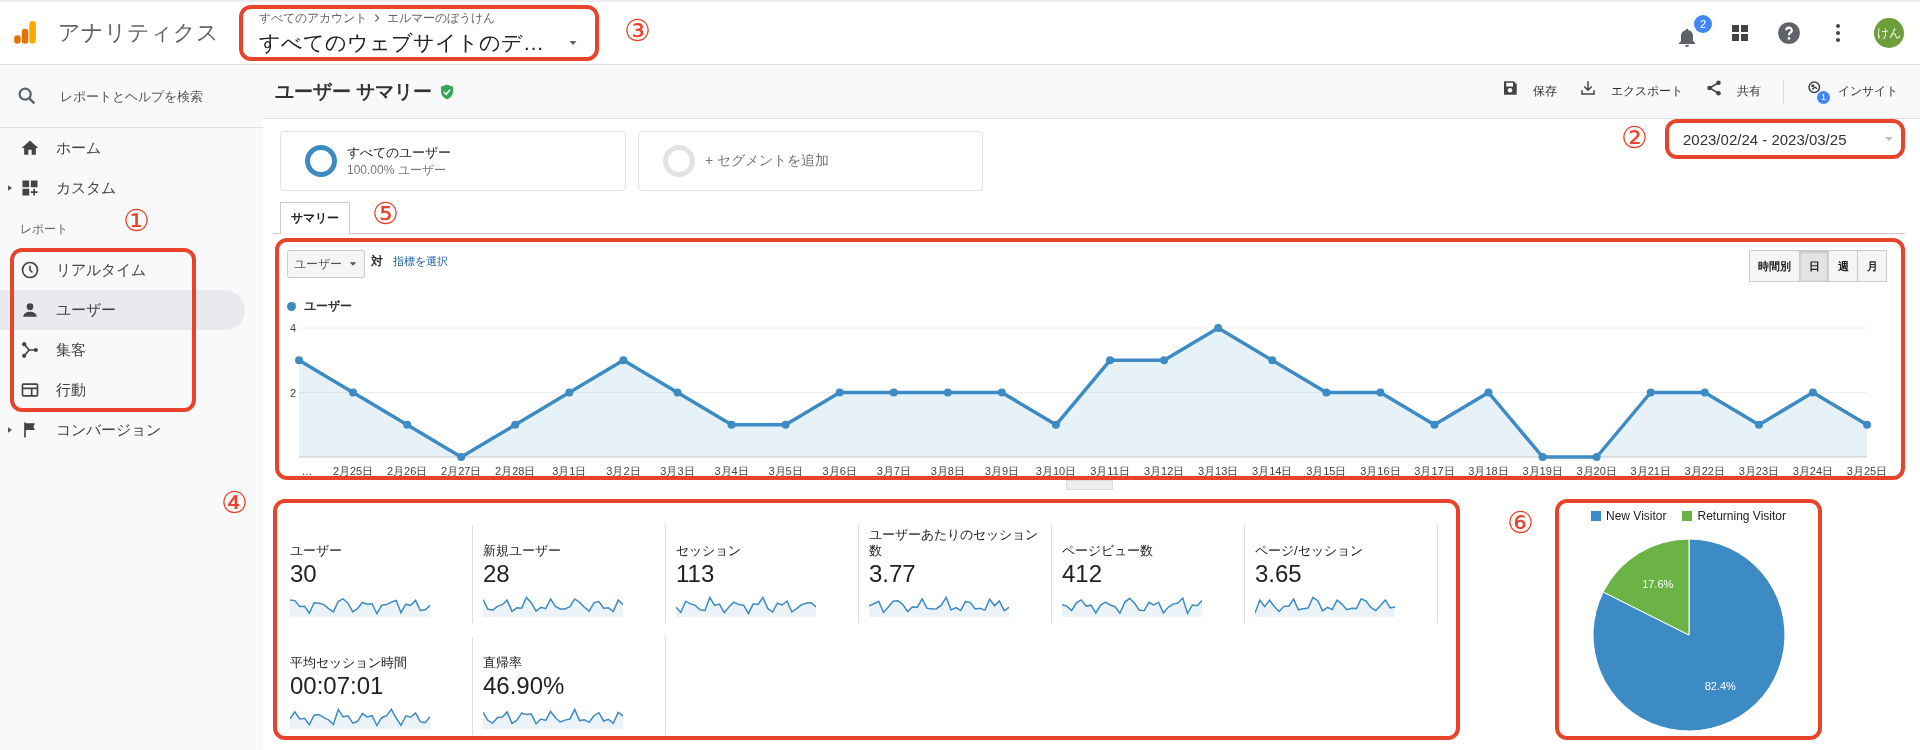  What do you see at coordinates (122, 430) in the screenshot?
I see `nav-item: コンバージョン` at bounding box center [122, 430].